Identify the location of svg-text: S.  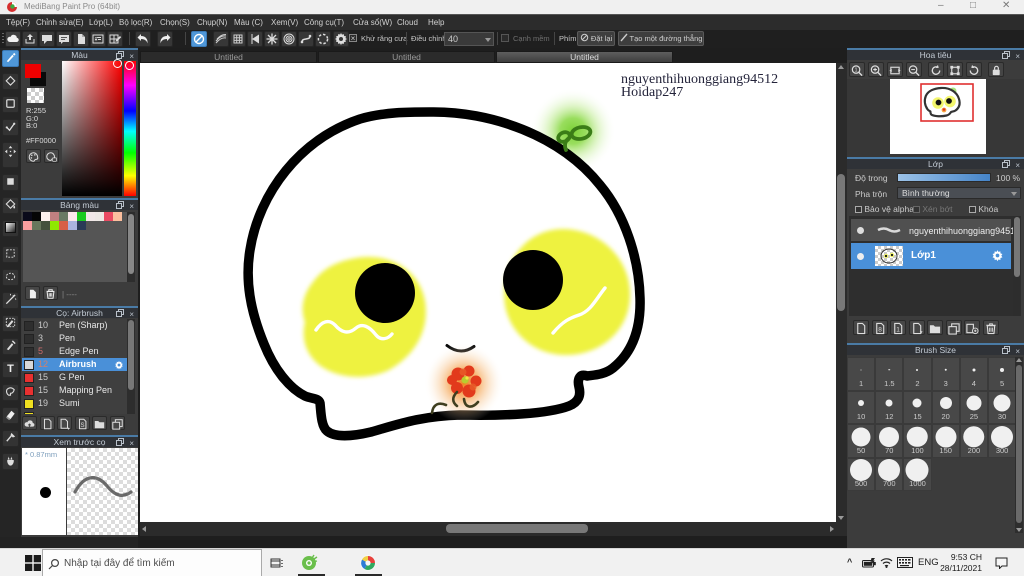
(82, 426).